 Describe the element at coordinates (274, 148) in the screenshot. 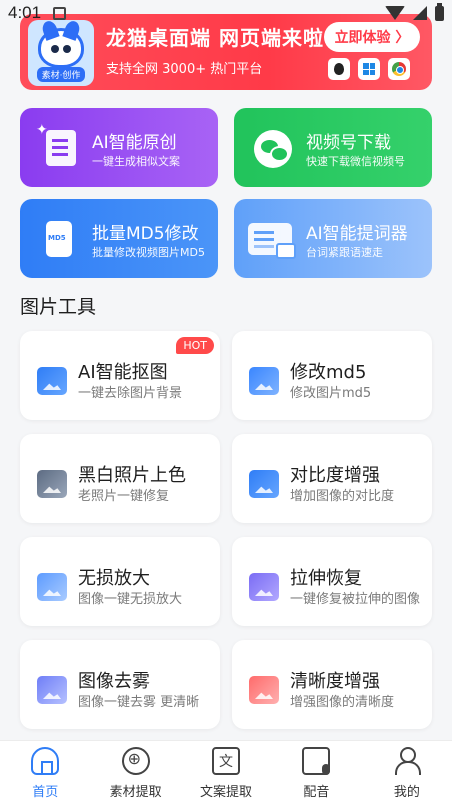

I see `wechat-icon` at that location.